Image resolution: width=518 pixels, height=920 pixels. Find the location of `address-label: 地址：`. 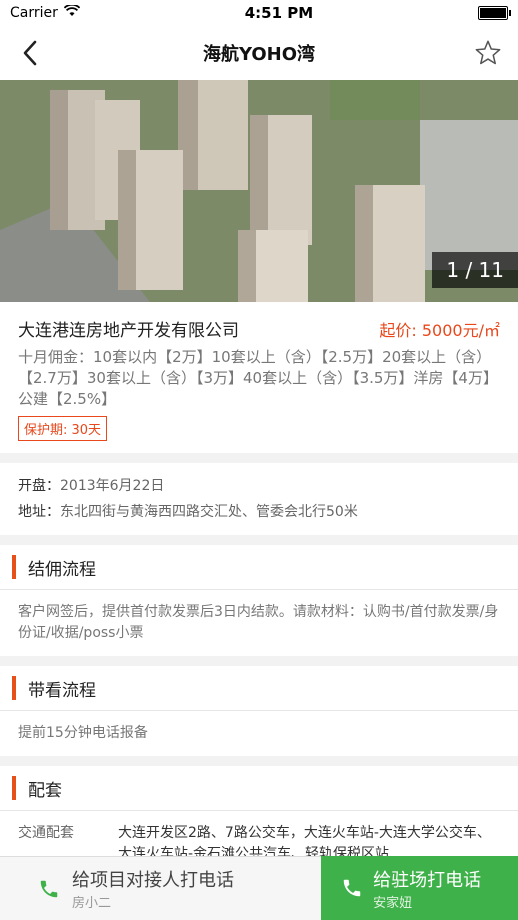

address-label: 地址： is located at coordinates (39, 512).